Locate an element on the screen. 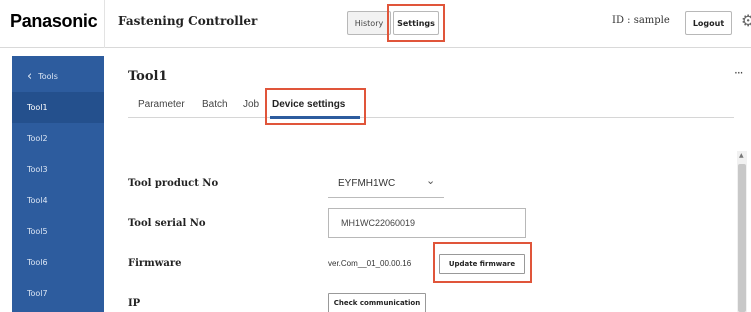 This screenshot has height=312, width=751. page-title: Tool1 is located at coordinates (148, 76).